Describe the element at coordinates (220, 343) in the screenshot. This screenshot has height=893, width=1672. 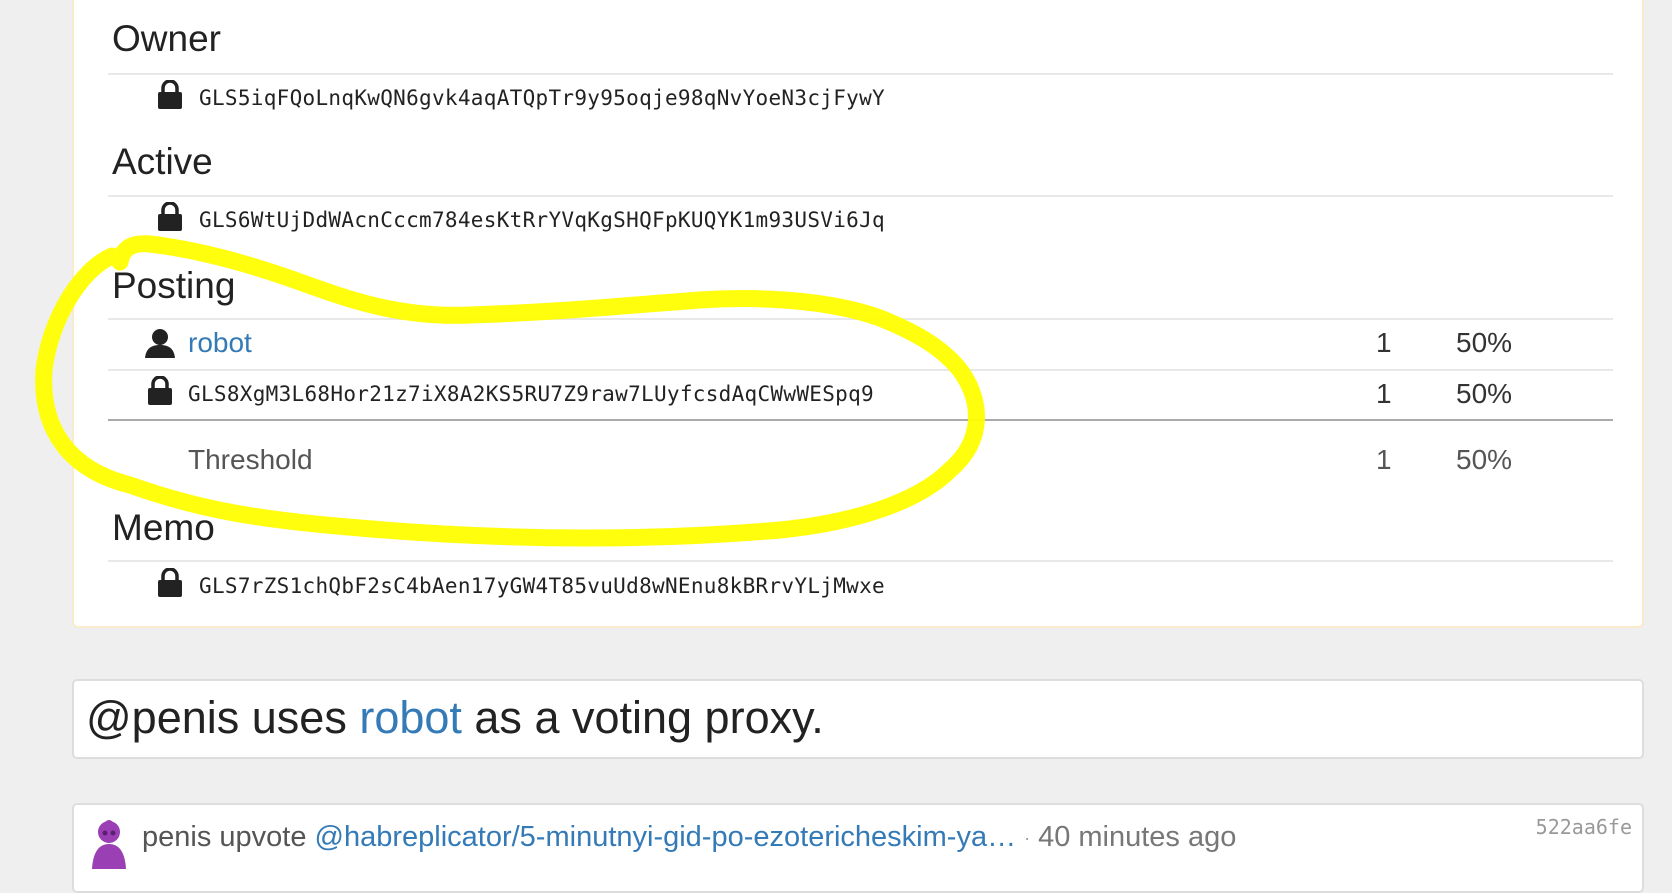
I see `posting-account-link: robot` at that location.